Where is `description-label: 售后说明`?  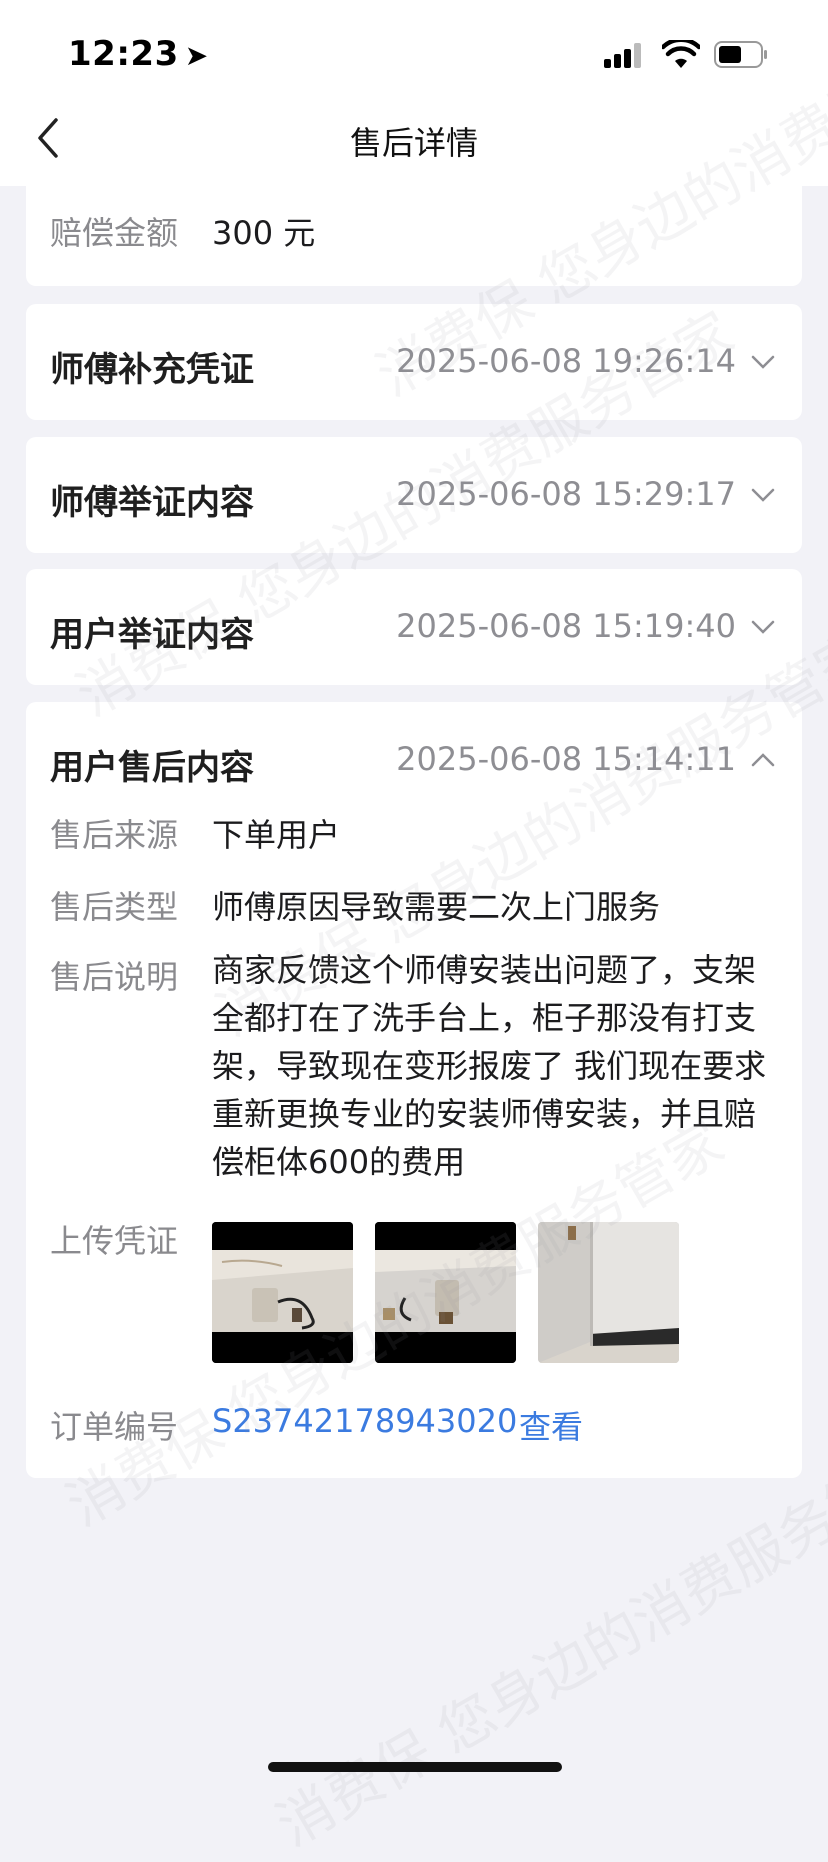
description-label: 售后说明 is located at coordinates (114, 977).